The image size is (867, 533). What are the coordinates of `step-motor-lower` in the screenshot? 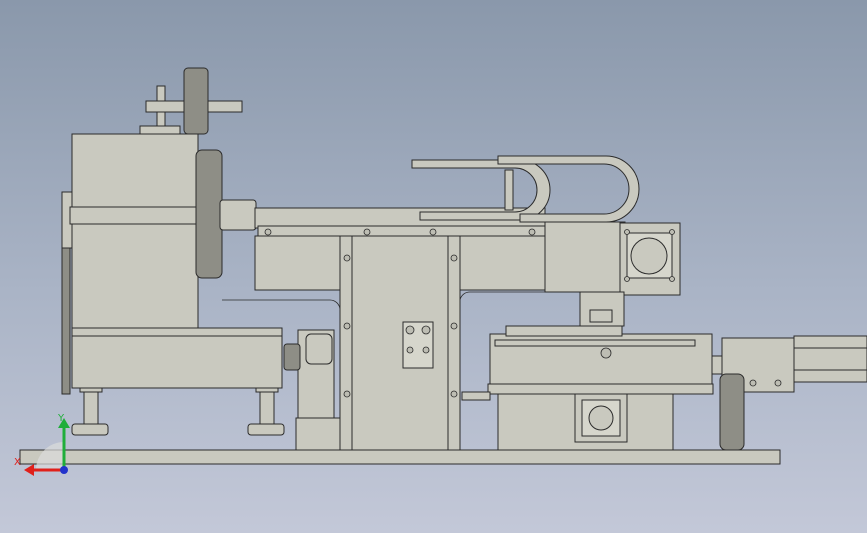 It's located at (601, 418).